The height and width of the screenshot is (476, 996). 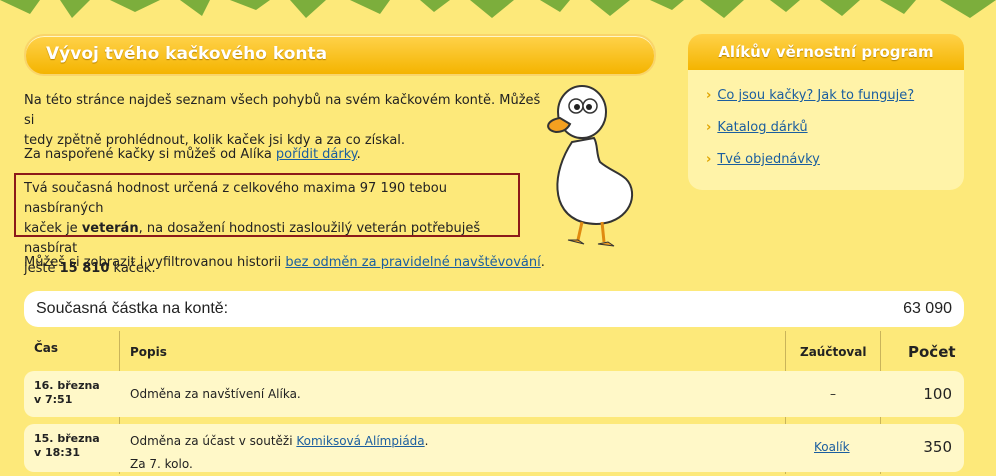 What do you see at coordinates (67, 385) in the screenshot?
I see `row-date-day: 16. března` at bounding box center [67, 385].